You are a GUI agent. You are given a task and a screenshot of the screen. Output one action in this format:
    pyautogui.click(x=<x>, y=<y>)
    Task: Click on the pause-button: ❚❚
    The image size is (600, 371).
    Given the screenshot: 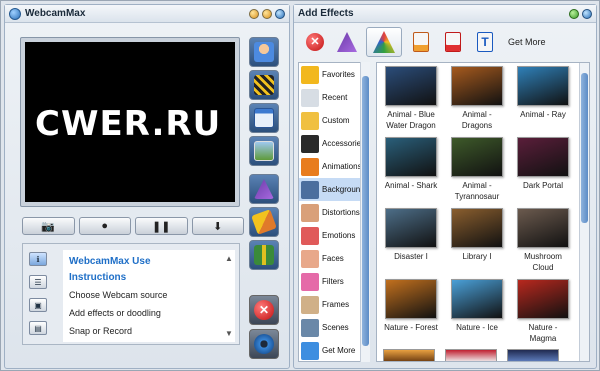 What is the action you would take?
    pyautogui.click(x=161, y=226)
    